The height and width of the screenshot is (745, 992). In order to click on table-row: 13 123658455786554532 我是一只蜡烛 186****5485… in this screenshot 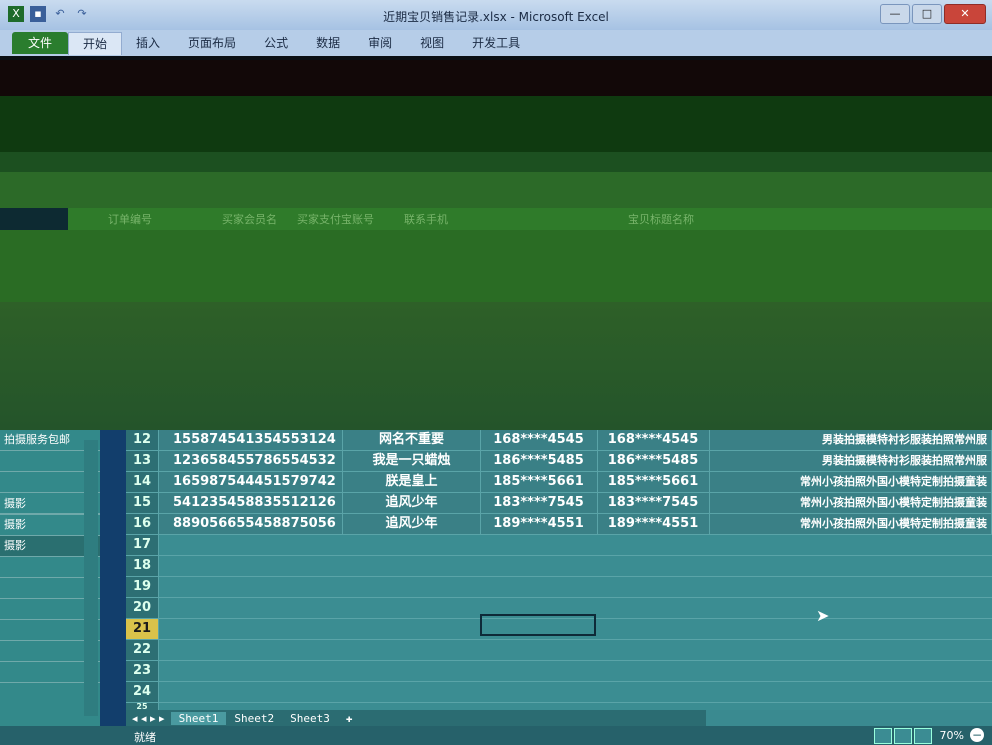, I will do `click(559, 461)`.